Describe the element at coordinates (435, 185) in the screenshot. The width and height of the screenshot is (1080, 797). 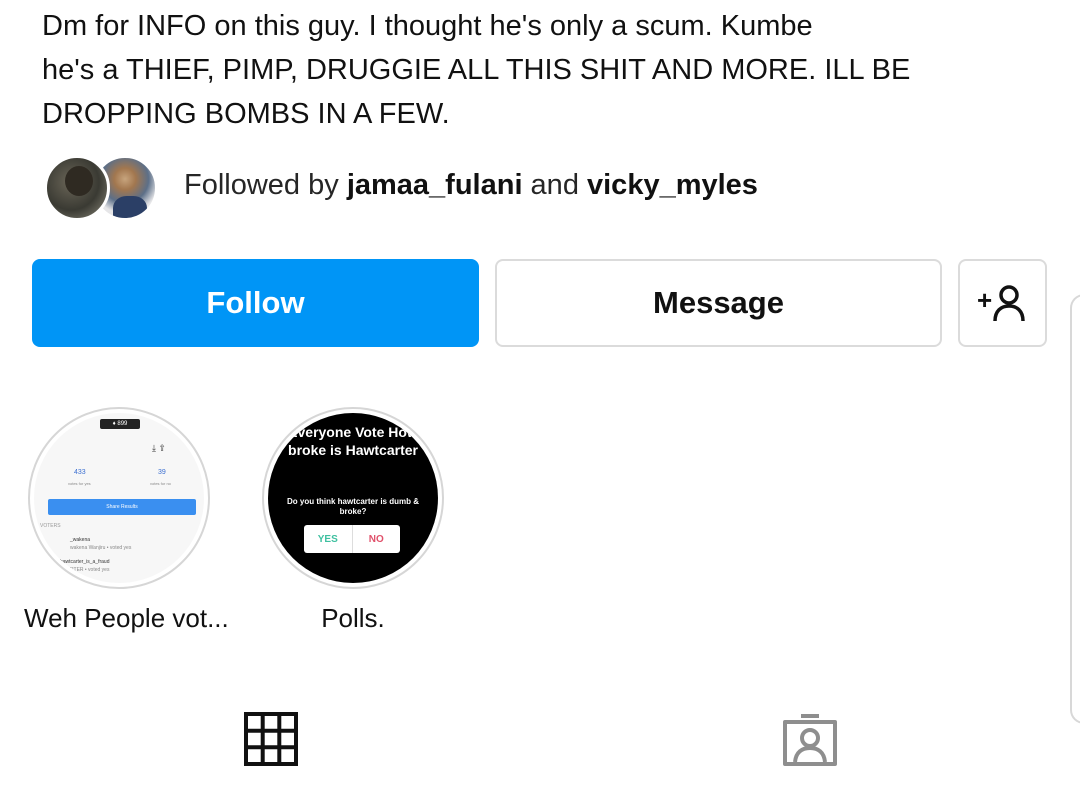
I see `follower-username: jamaa_fulani` at that location.